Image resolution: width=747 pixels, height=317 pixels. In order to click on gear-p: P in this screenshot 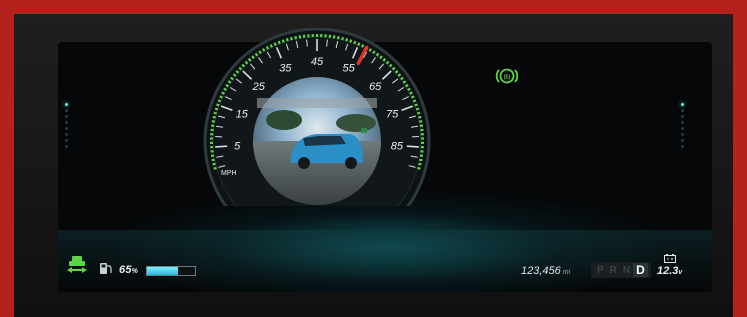, I will do `click(600, 270)`.